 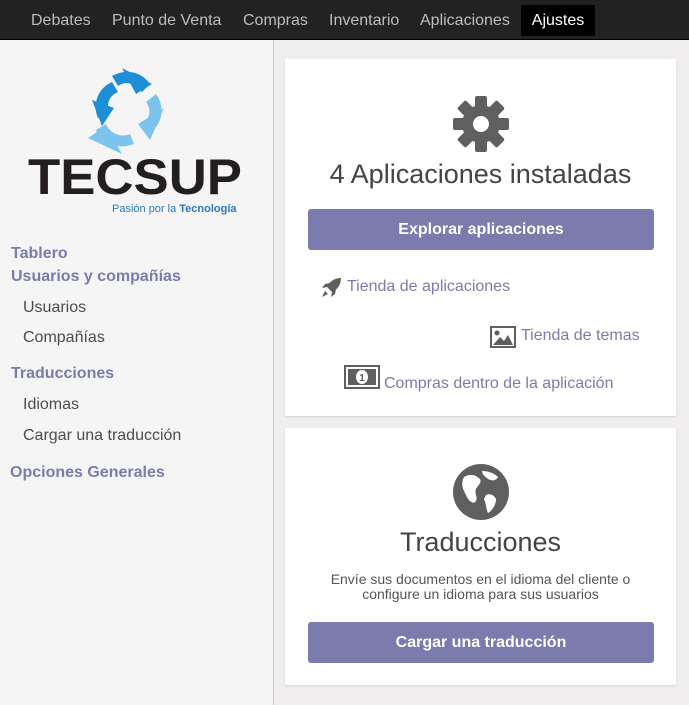 I want to click on sidebar-item-idiomas: Idiomas, so click(x=51, y=405).